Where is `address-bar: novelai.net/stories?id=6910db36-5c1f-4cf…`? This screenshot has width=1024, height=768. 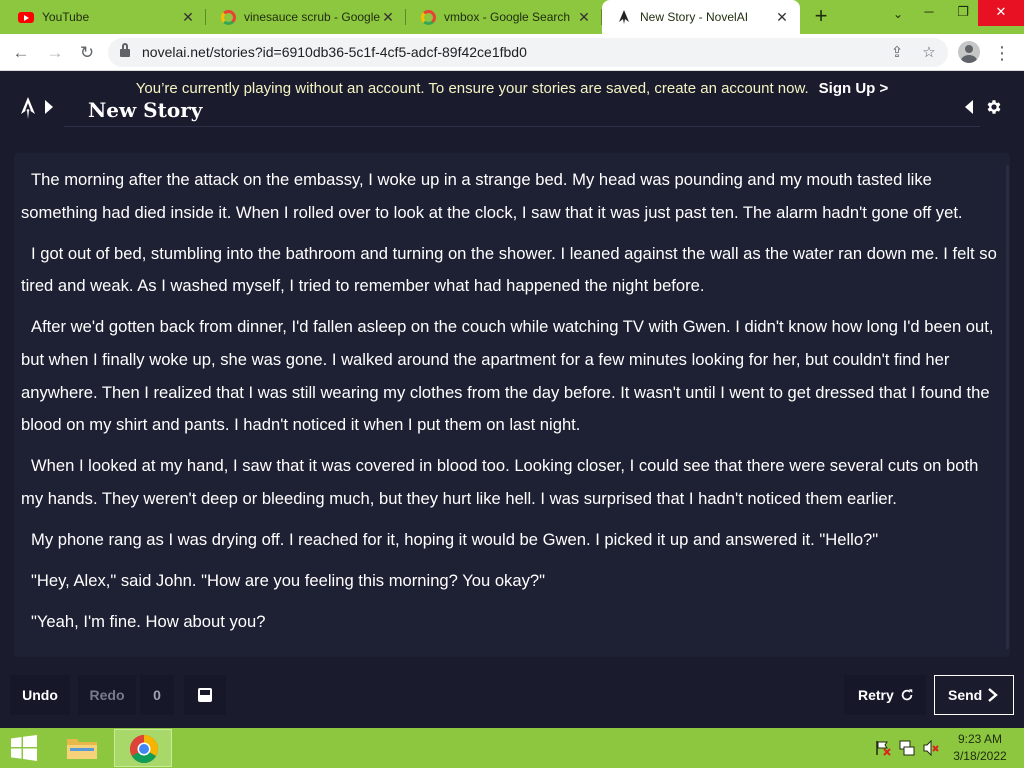
address-bar: novelai.net/stories?id=6910db36-5c1f-4cf… is located at coordinates (528, 52).